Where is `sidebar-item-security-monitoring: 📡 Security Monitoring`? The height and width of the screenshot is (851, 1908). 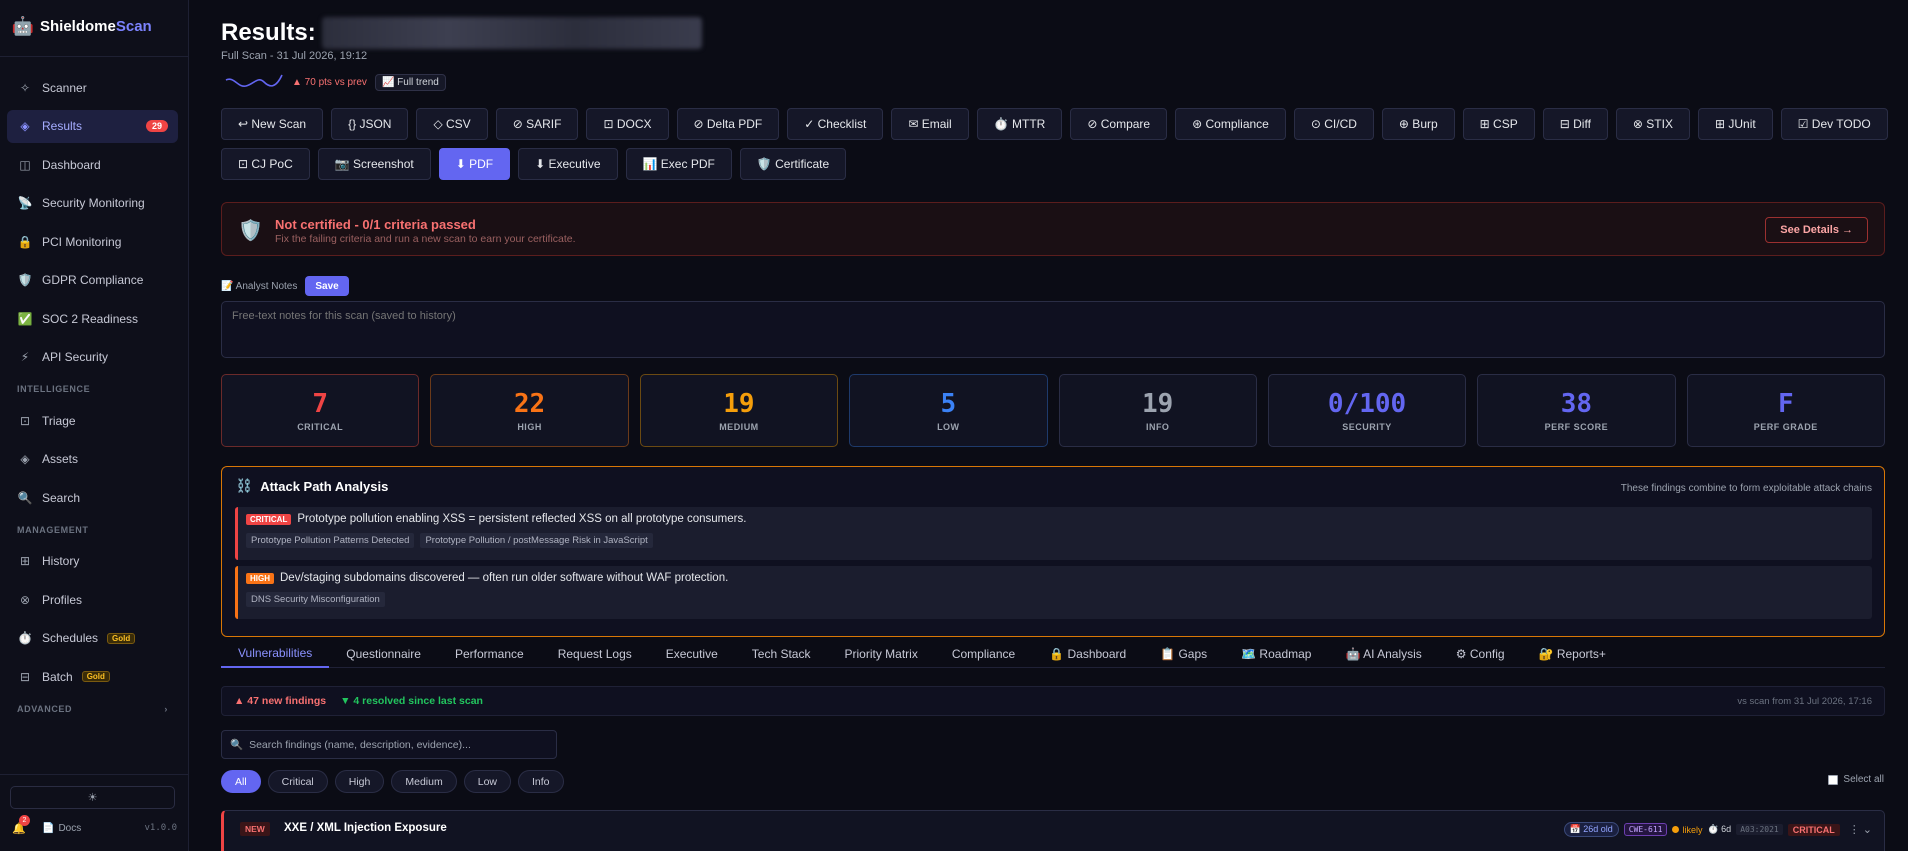 sidebar-item-security-monitoring: 📡 Security Monitoring is located at coordinates (92, 203).